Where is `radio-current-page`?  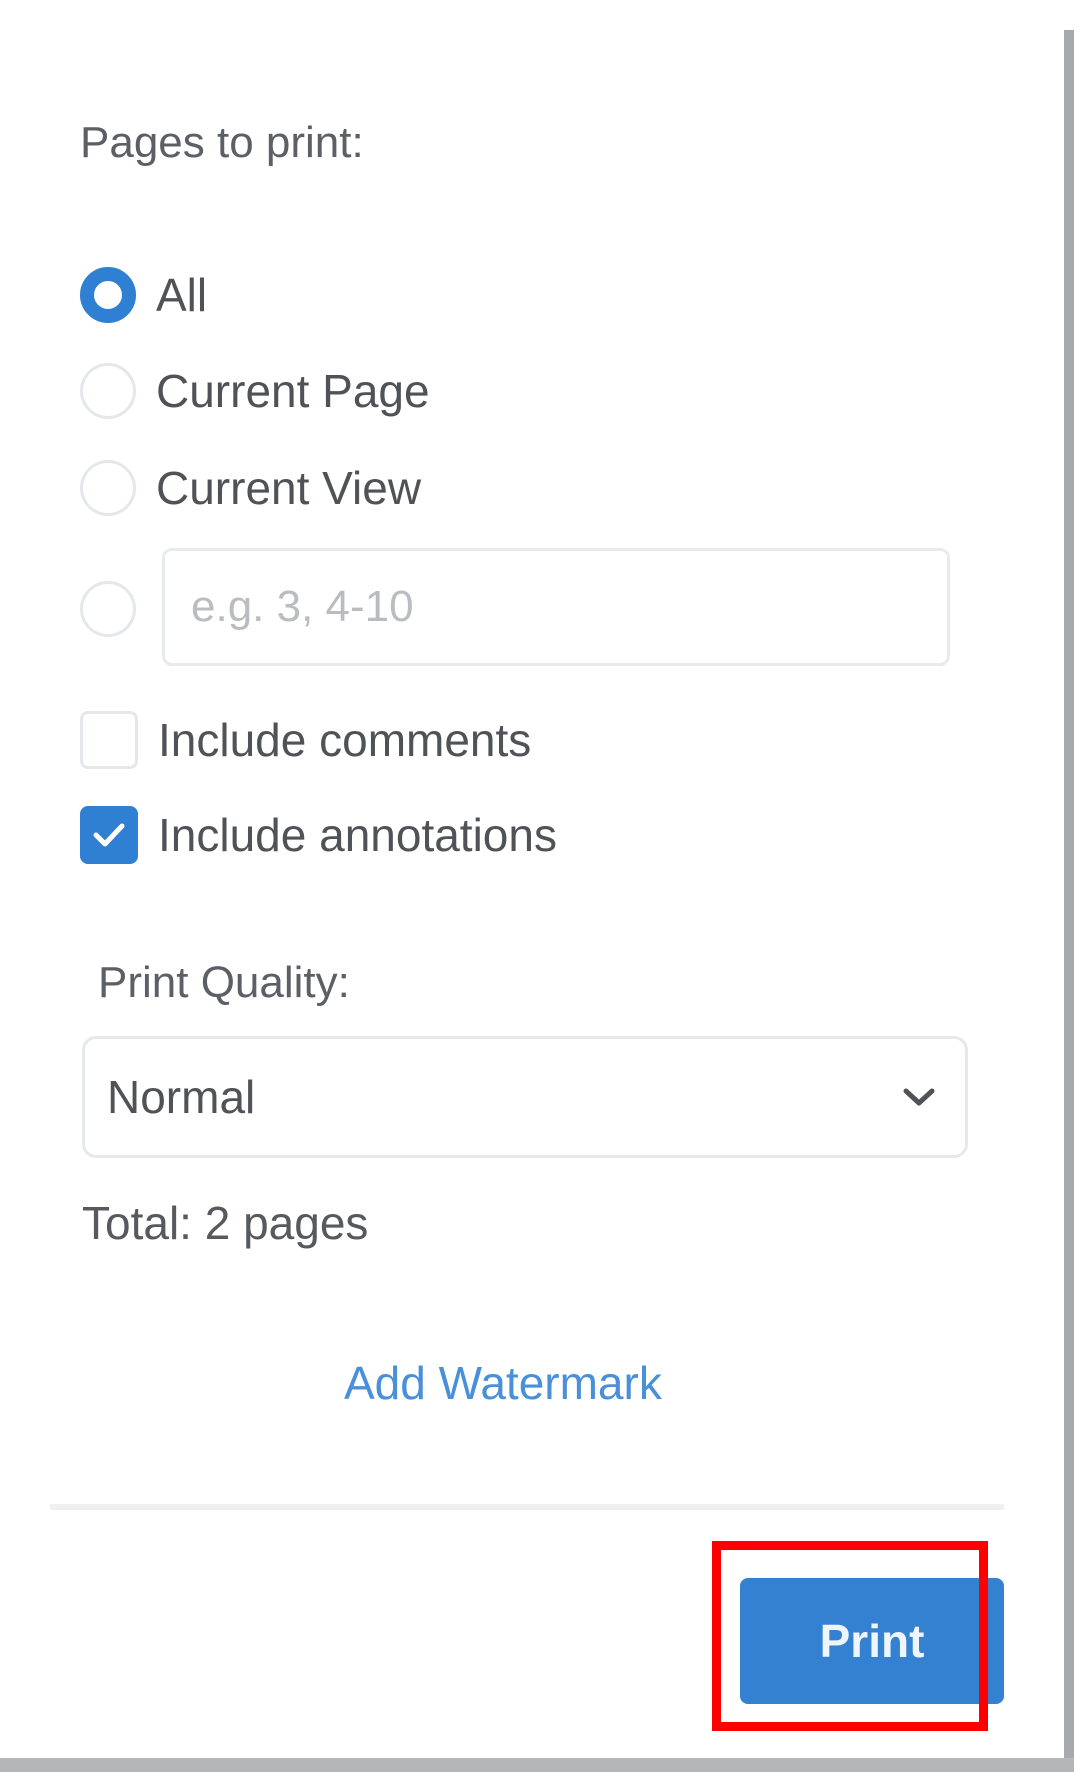 radio-current-page is located at coordinates (108, 391).